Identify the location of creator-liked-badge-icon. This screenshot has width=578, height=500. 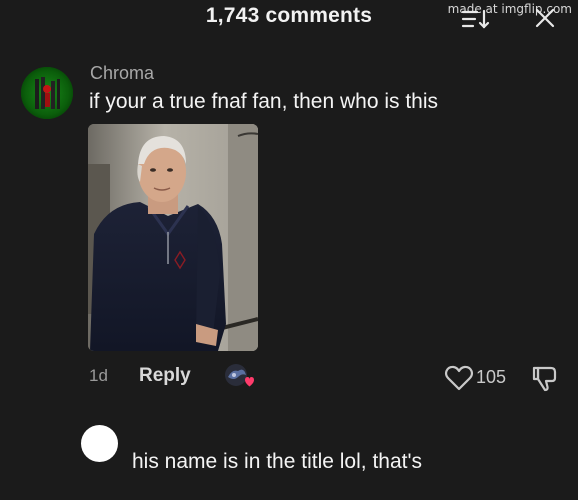
(239, 375).